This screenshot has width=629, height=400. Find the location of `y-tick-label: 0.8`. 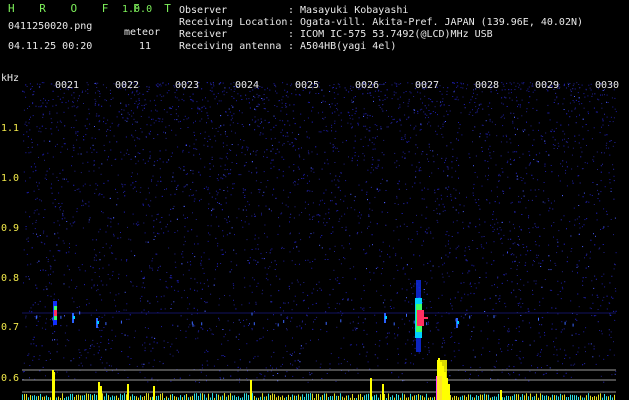

y-tick-label: 0.8 is located at coordinates (10, 278).